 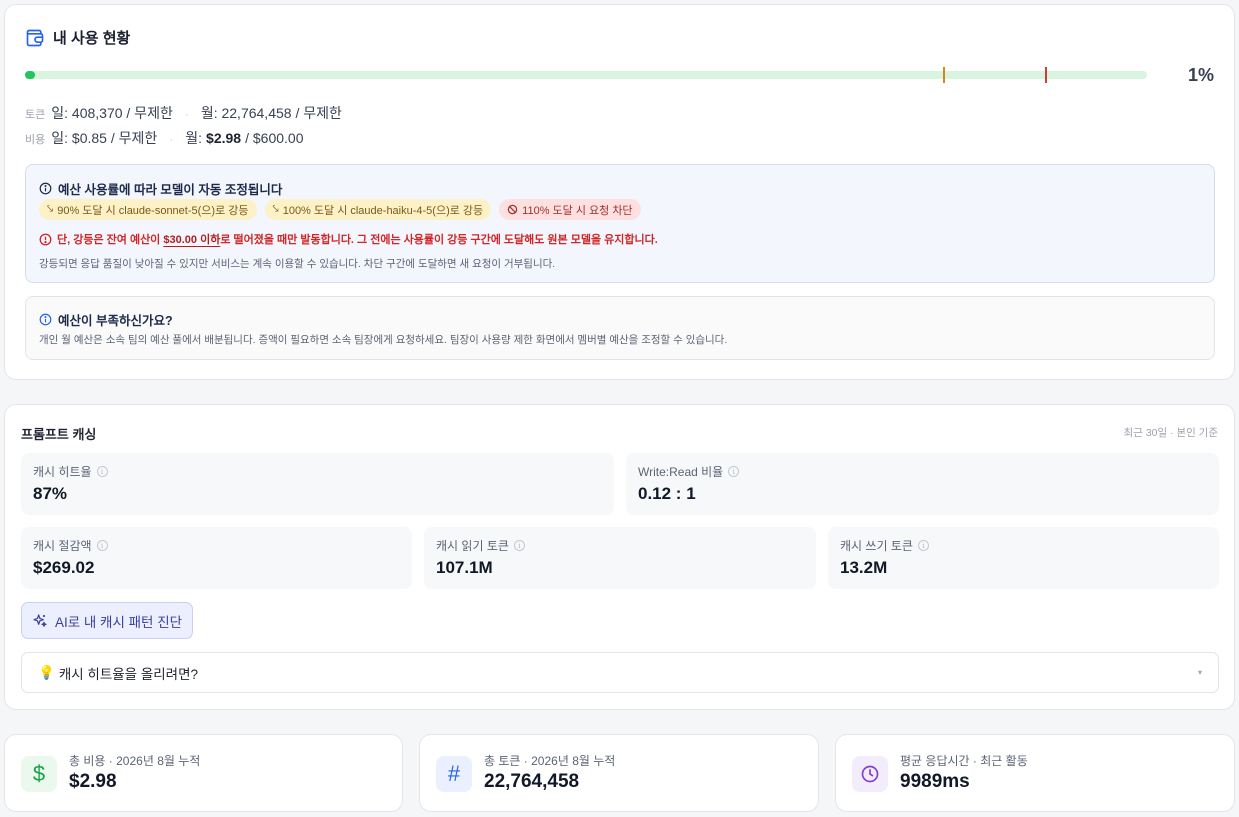 I want to click on stat-label: 총 토큰 · 2026년 8월 누적, so click(x=550, y=761).